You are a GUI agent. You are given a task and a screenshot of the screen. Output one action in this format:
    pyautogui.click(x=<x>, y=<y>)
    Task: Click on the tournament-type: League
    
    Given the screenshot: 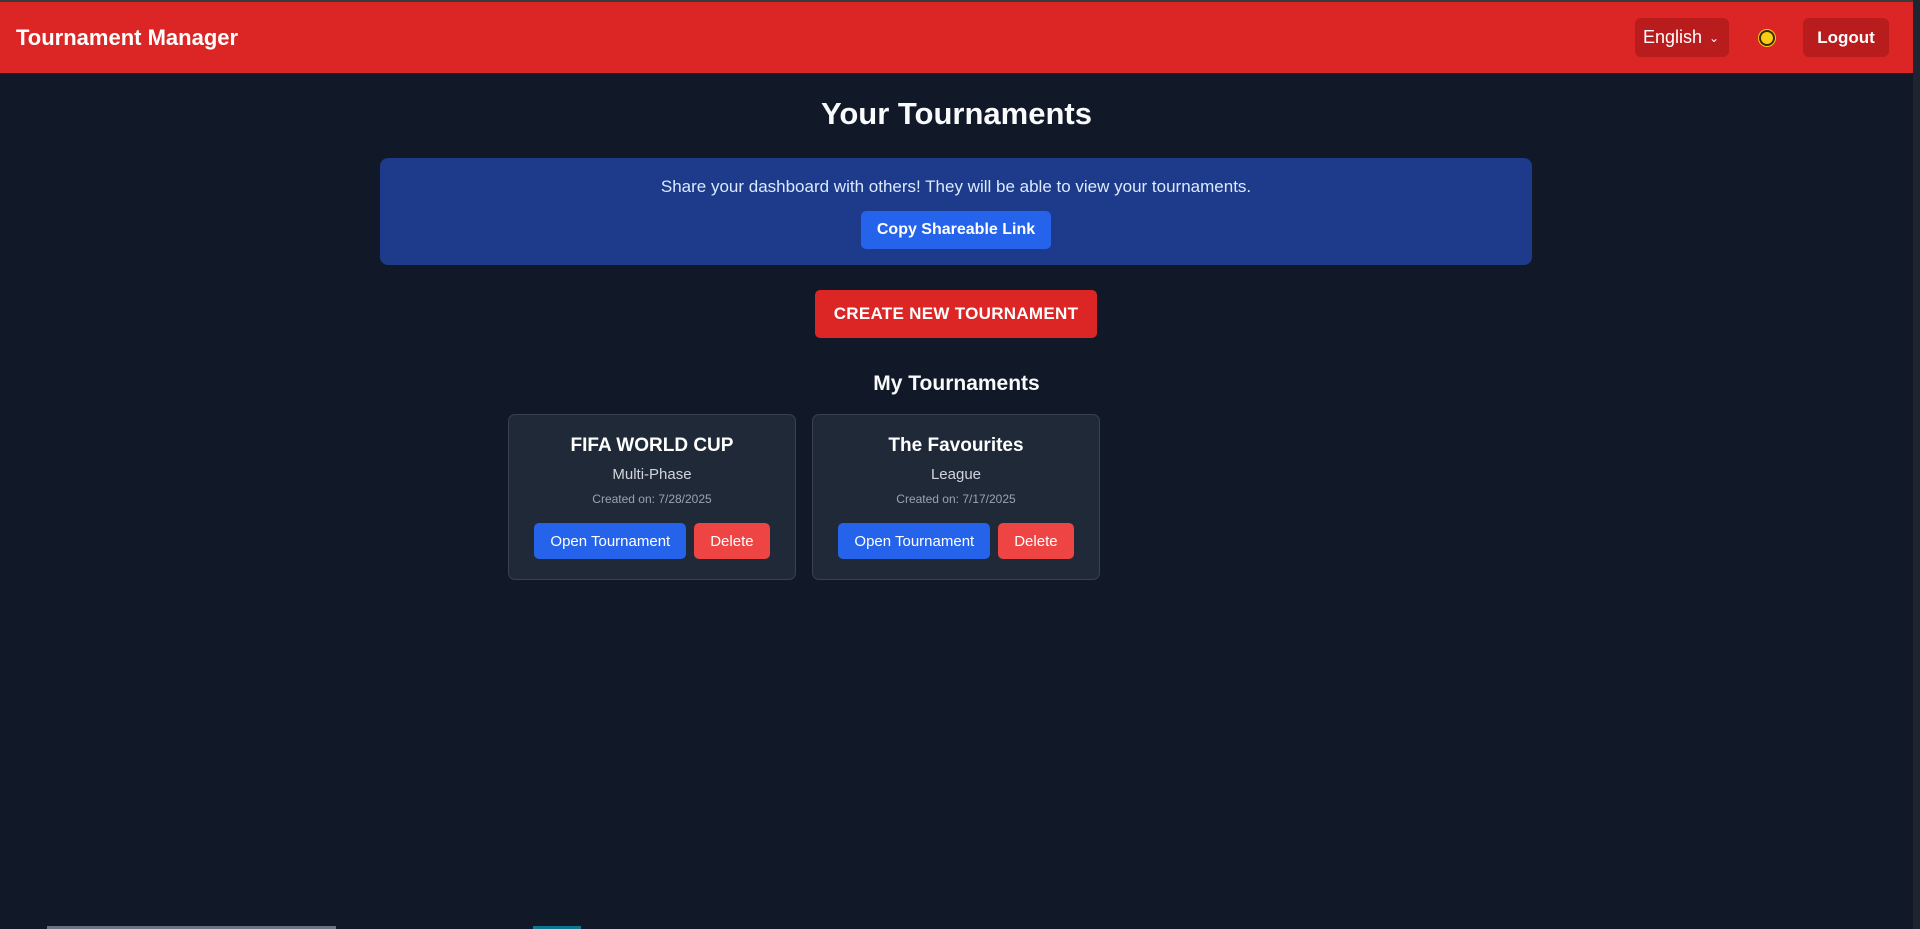 What is the action you would take?
    pyautogui.click(x=956, y=474)
    